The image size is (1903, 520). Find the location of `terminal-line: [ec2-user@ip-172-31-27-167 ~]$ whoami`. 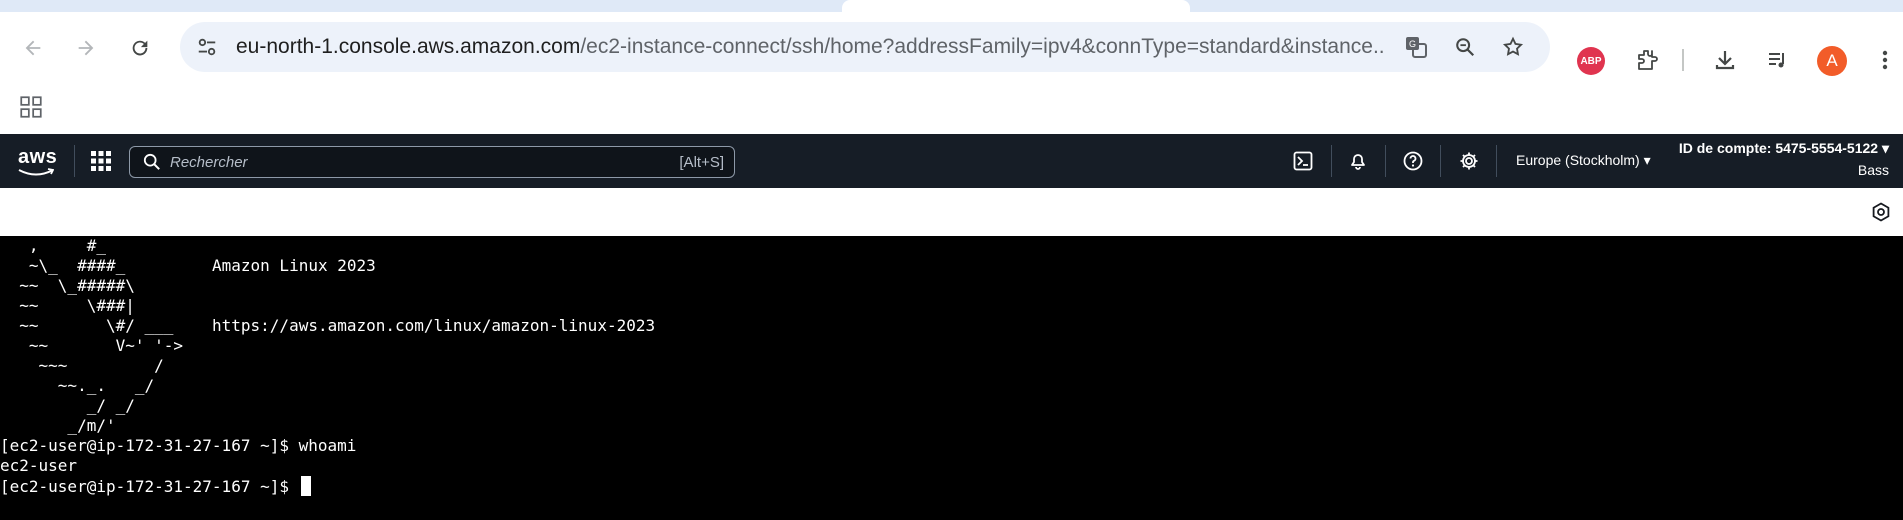

terminal-line: [ec2-user@ip-172-31-27-167 ~]$ whoami is located at coordinates (178, 445).